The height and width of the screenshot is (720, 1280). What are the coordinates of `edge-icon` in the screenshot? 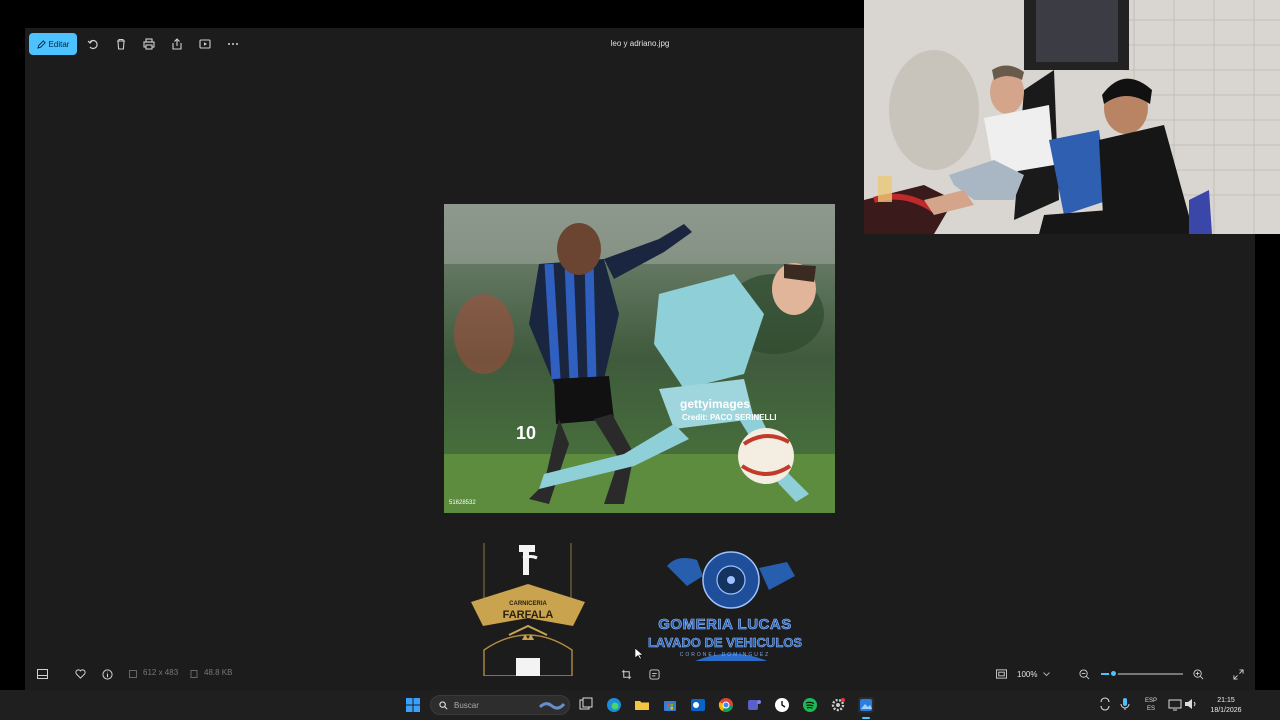 It's located at (614, 705).